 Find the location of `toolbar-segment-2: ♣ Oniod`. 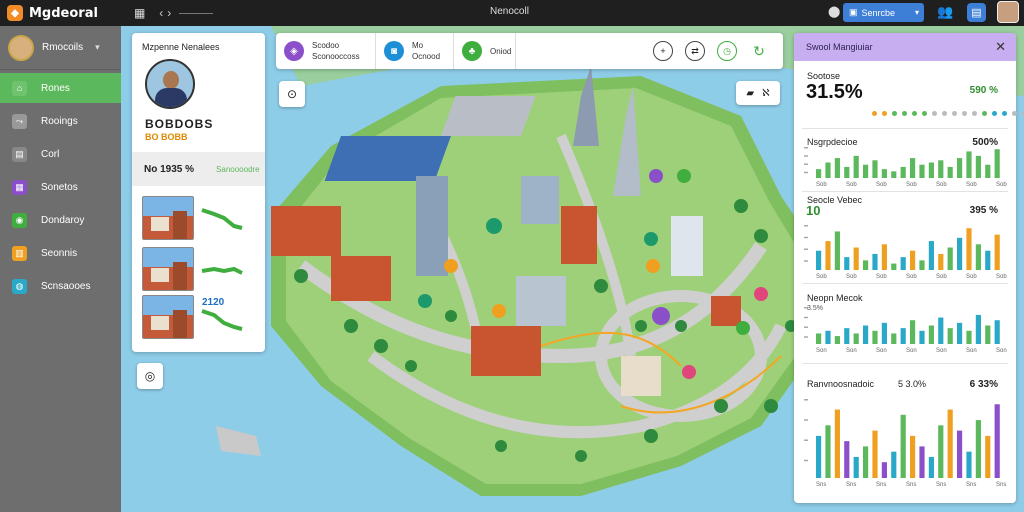

toolbar-segment-2: ♣ Oniod is located at coordinates (485, 51).